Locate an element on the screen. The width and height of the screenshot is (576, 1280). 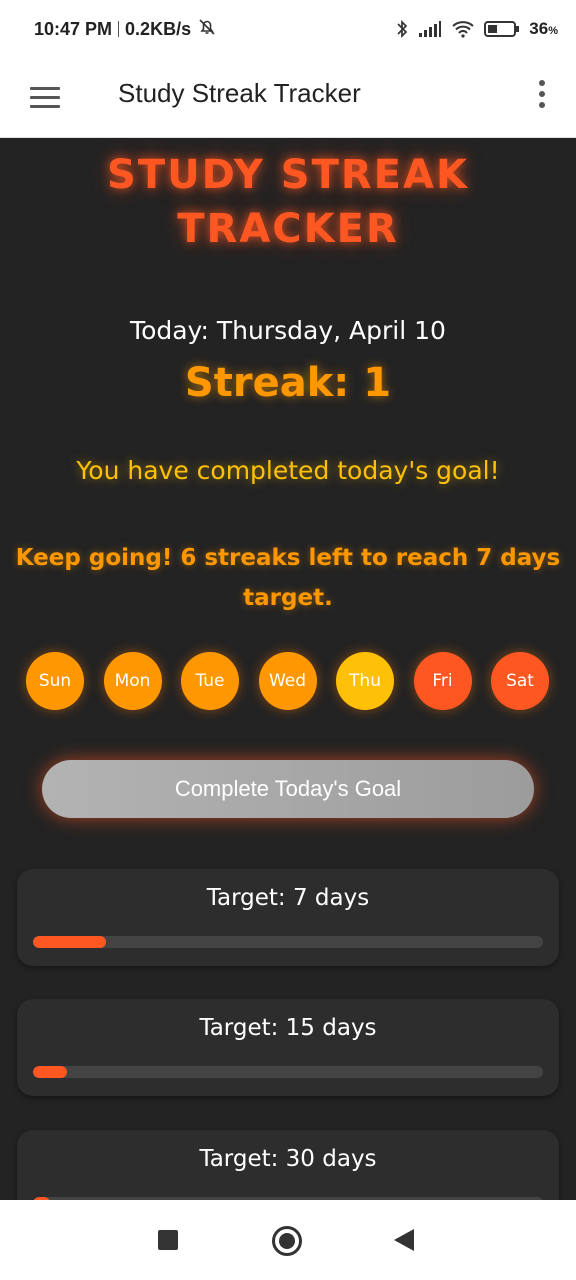
back-triangle-icon is located at coordinates (404, 1240).